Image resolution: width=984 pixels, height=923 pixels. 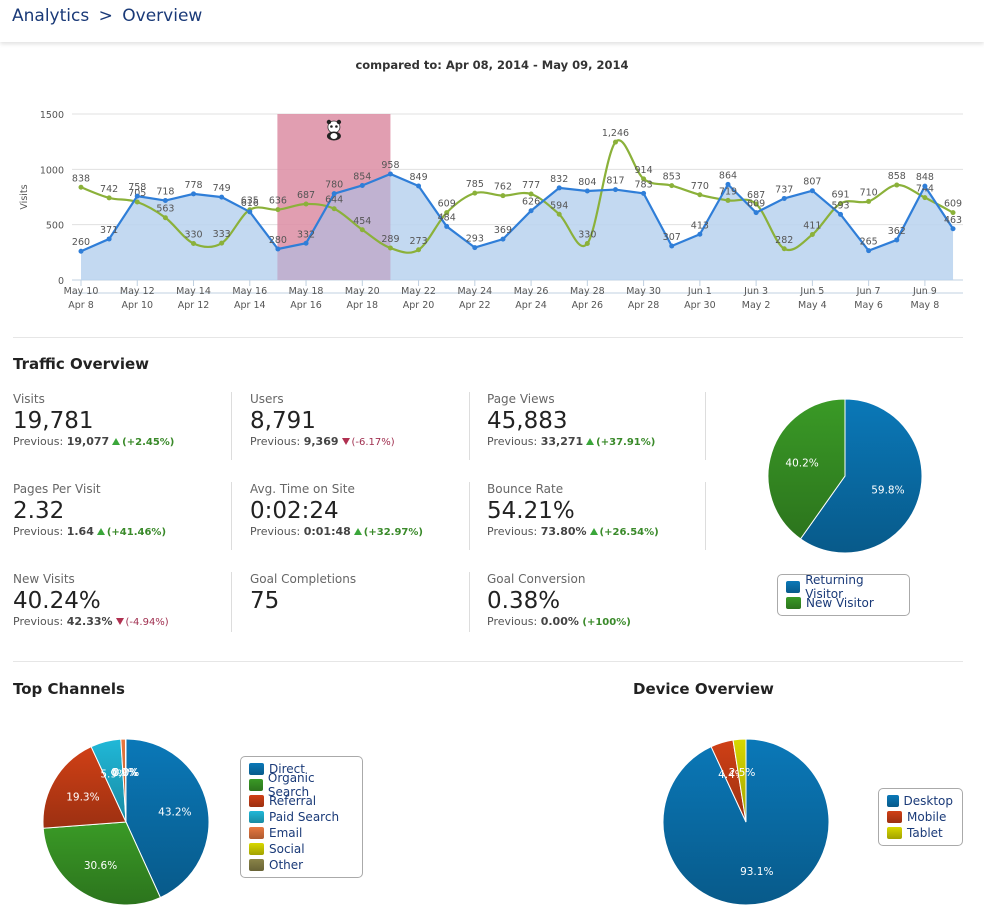 What do you see at coordinates (29, 399) in the screenshot?
I see `metric-label: Visits` at bounding box center [29, 399].